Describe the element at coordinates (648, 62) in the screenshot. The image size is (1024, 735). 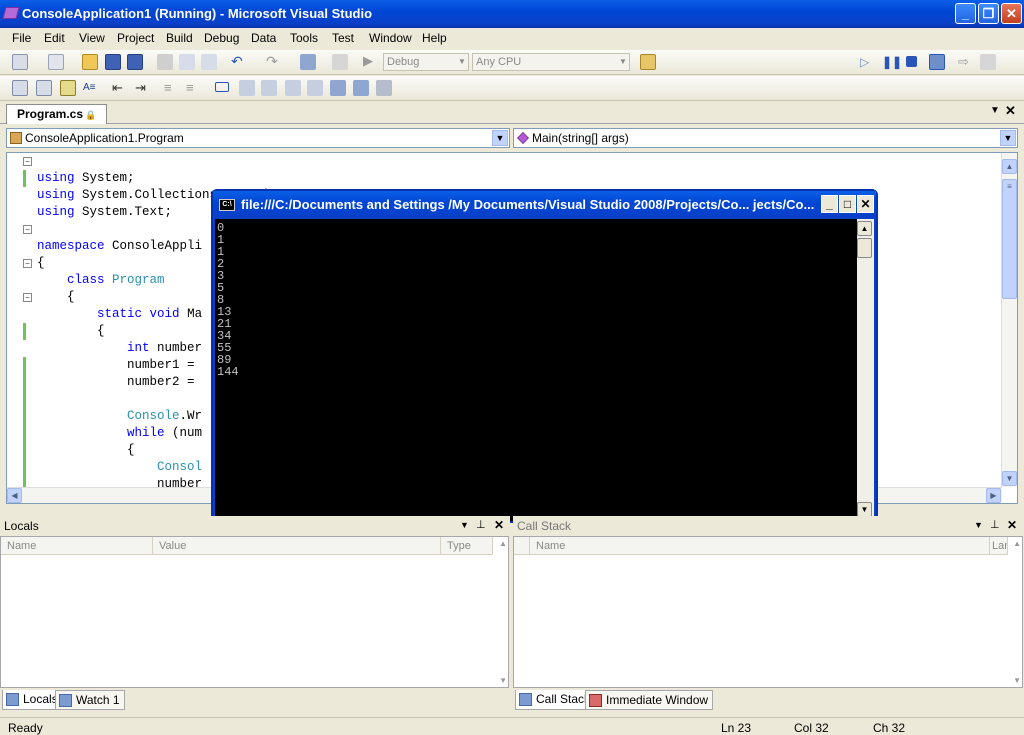
I see `find-in-files-icon` at that location.